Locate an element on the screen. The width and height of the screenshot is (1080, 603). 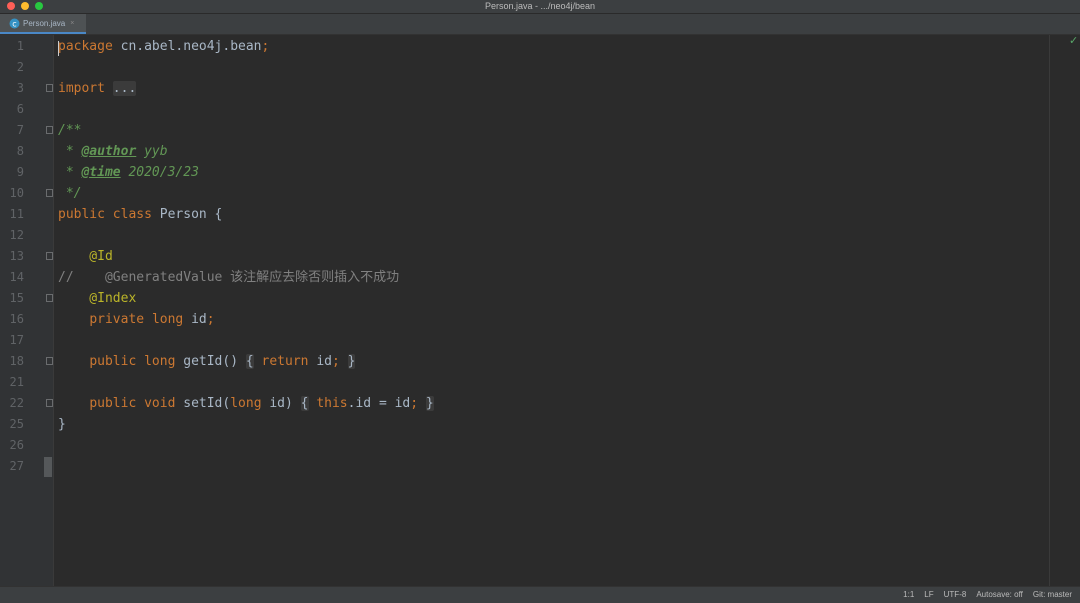
code-line: 27 is located at coordinates (540, 466).